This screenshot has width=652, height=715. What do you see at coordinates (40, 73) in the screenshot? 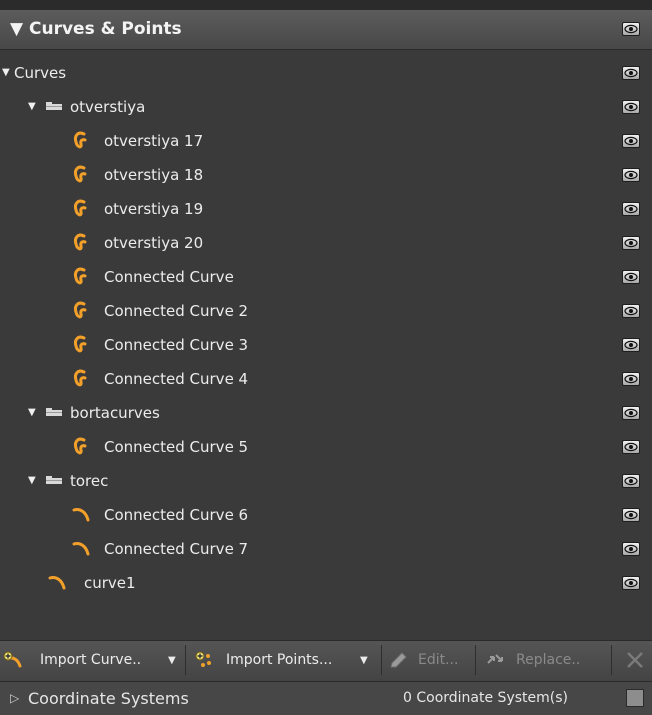
I see `tree-root-label: Curves` at bounding box center [40, 73].